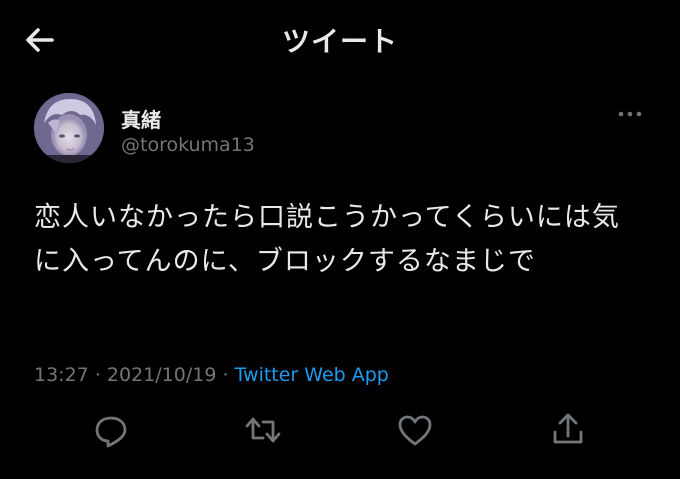  What do you see at coordinates (61, 375) in the screenshot?
I see `tweet-time: 13:27` at bounding box center [61, 375].